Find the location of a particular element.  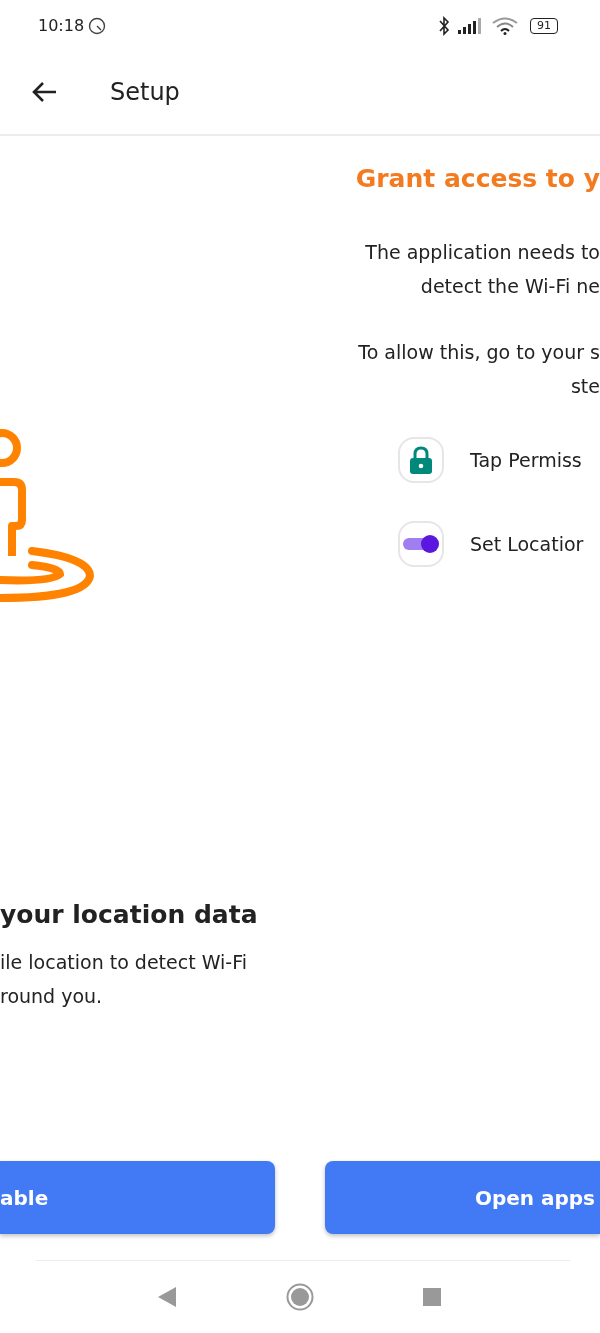

back-arrow-icon is located at coordinates (44, 91).